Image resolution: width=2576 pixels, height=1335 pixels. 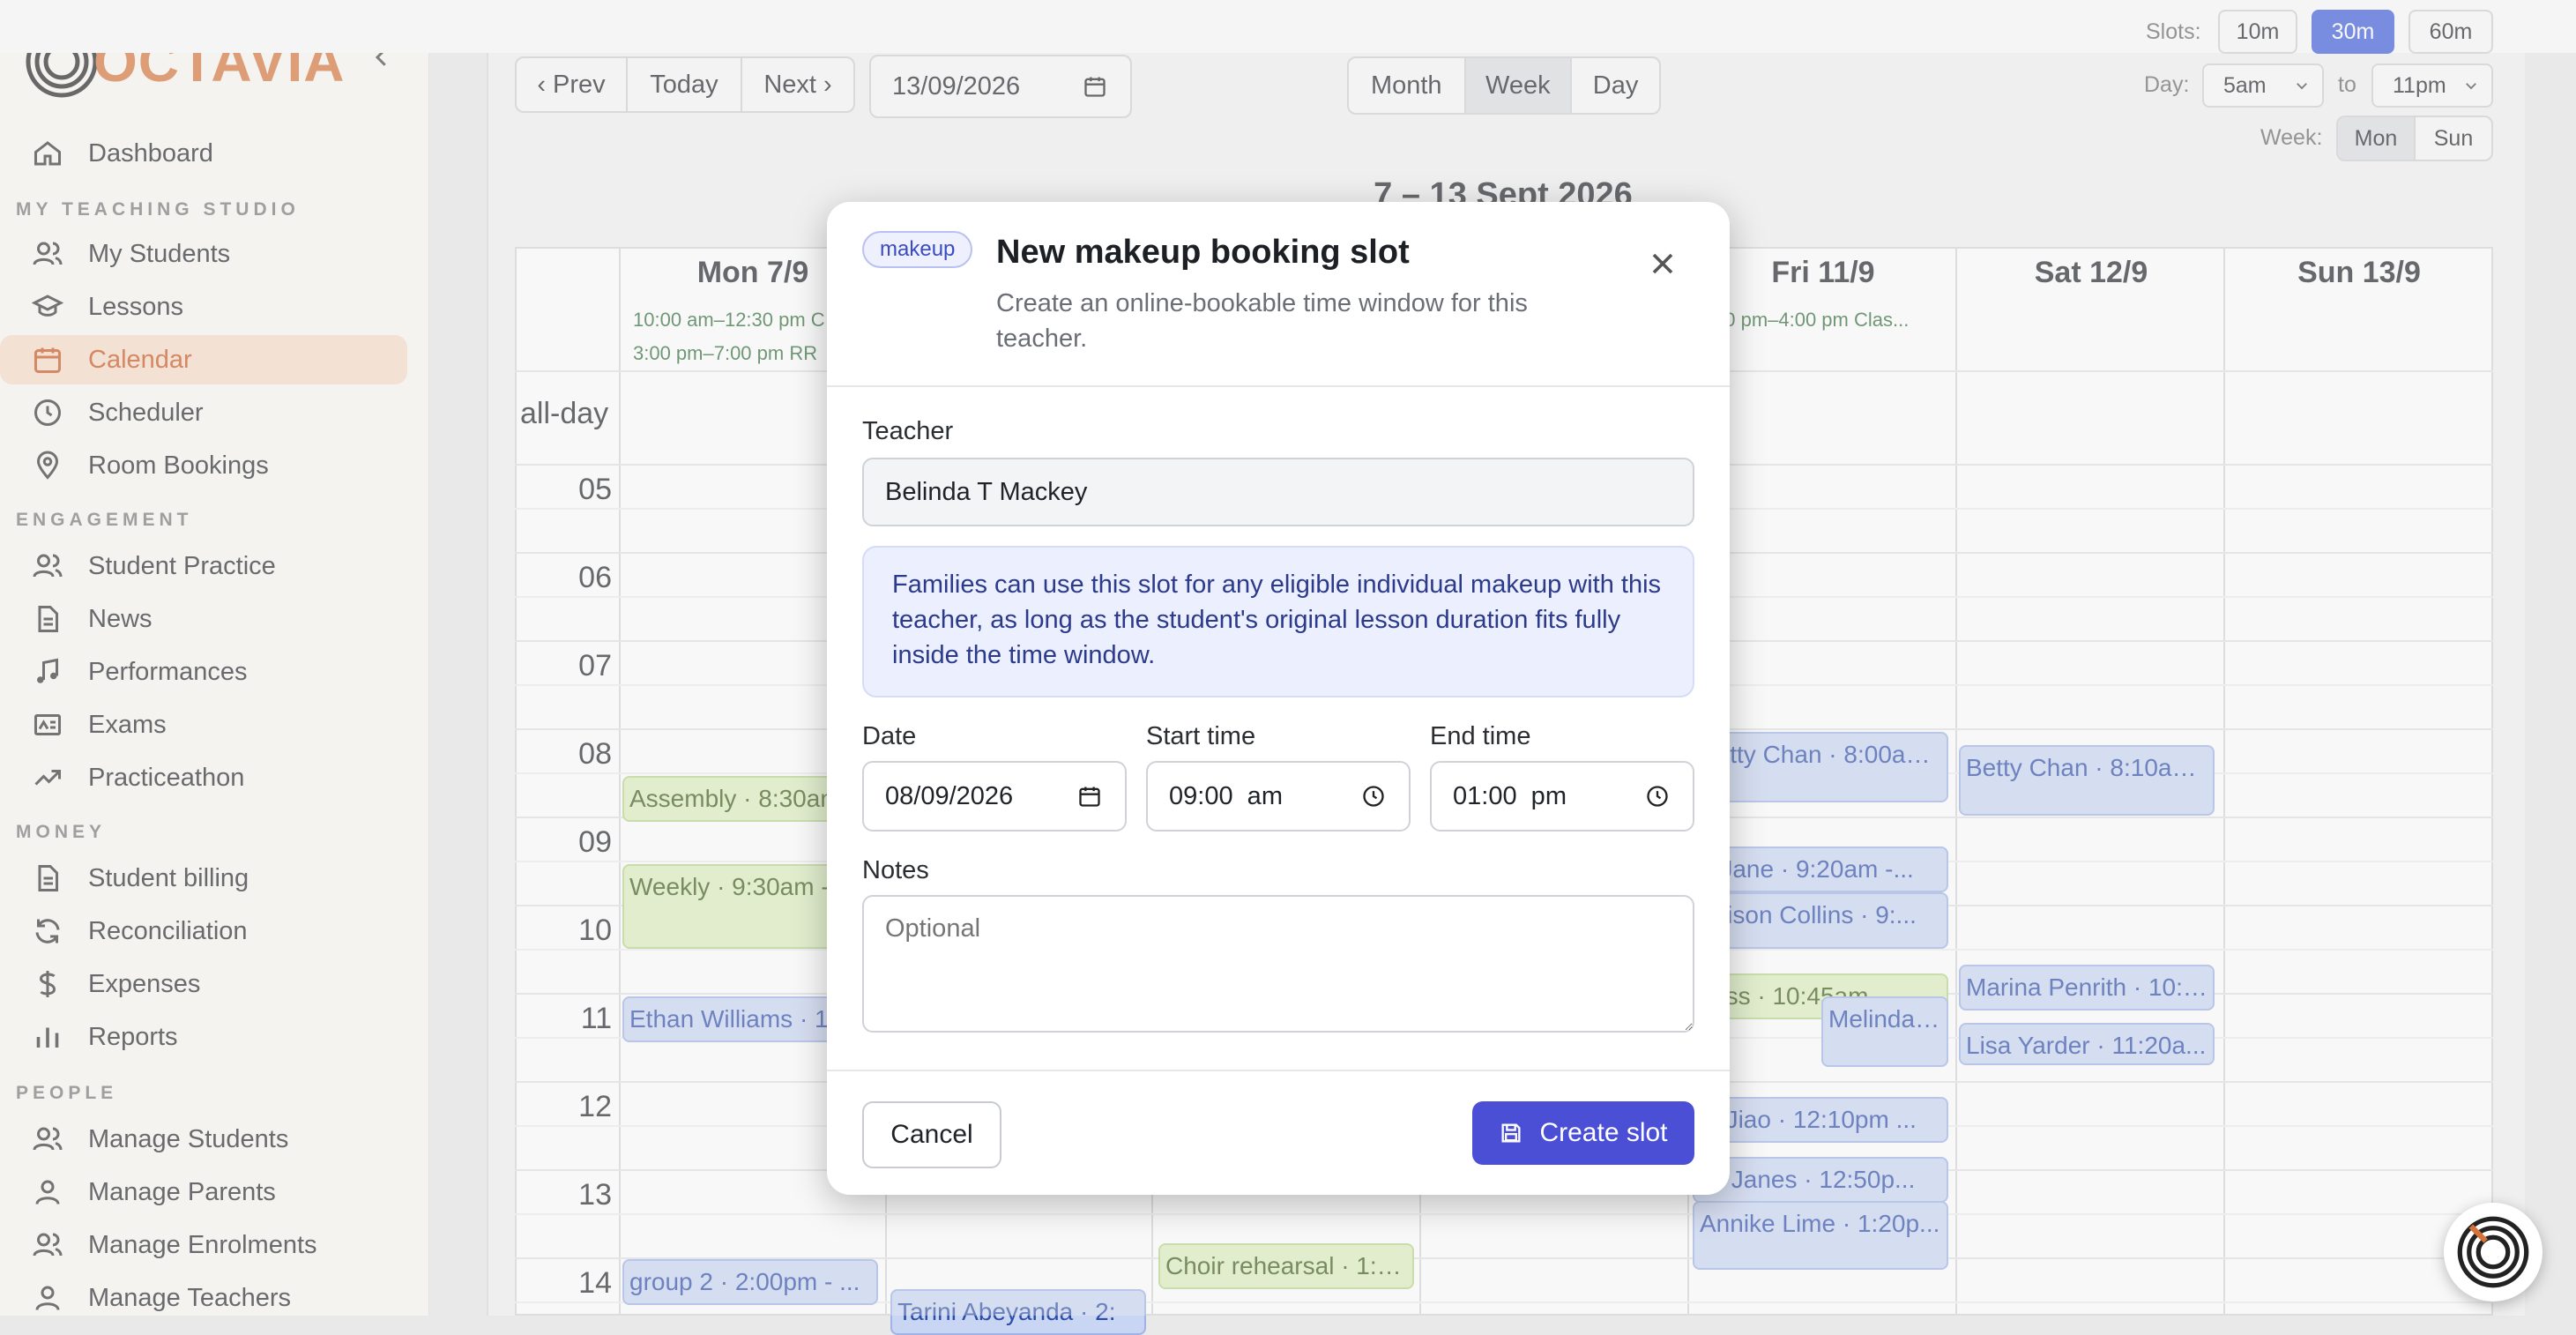 I want to click on teacher-value: Belinda T Mackey, so click(x=986, y=491).